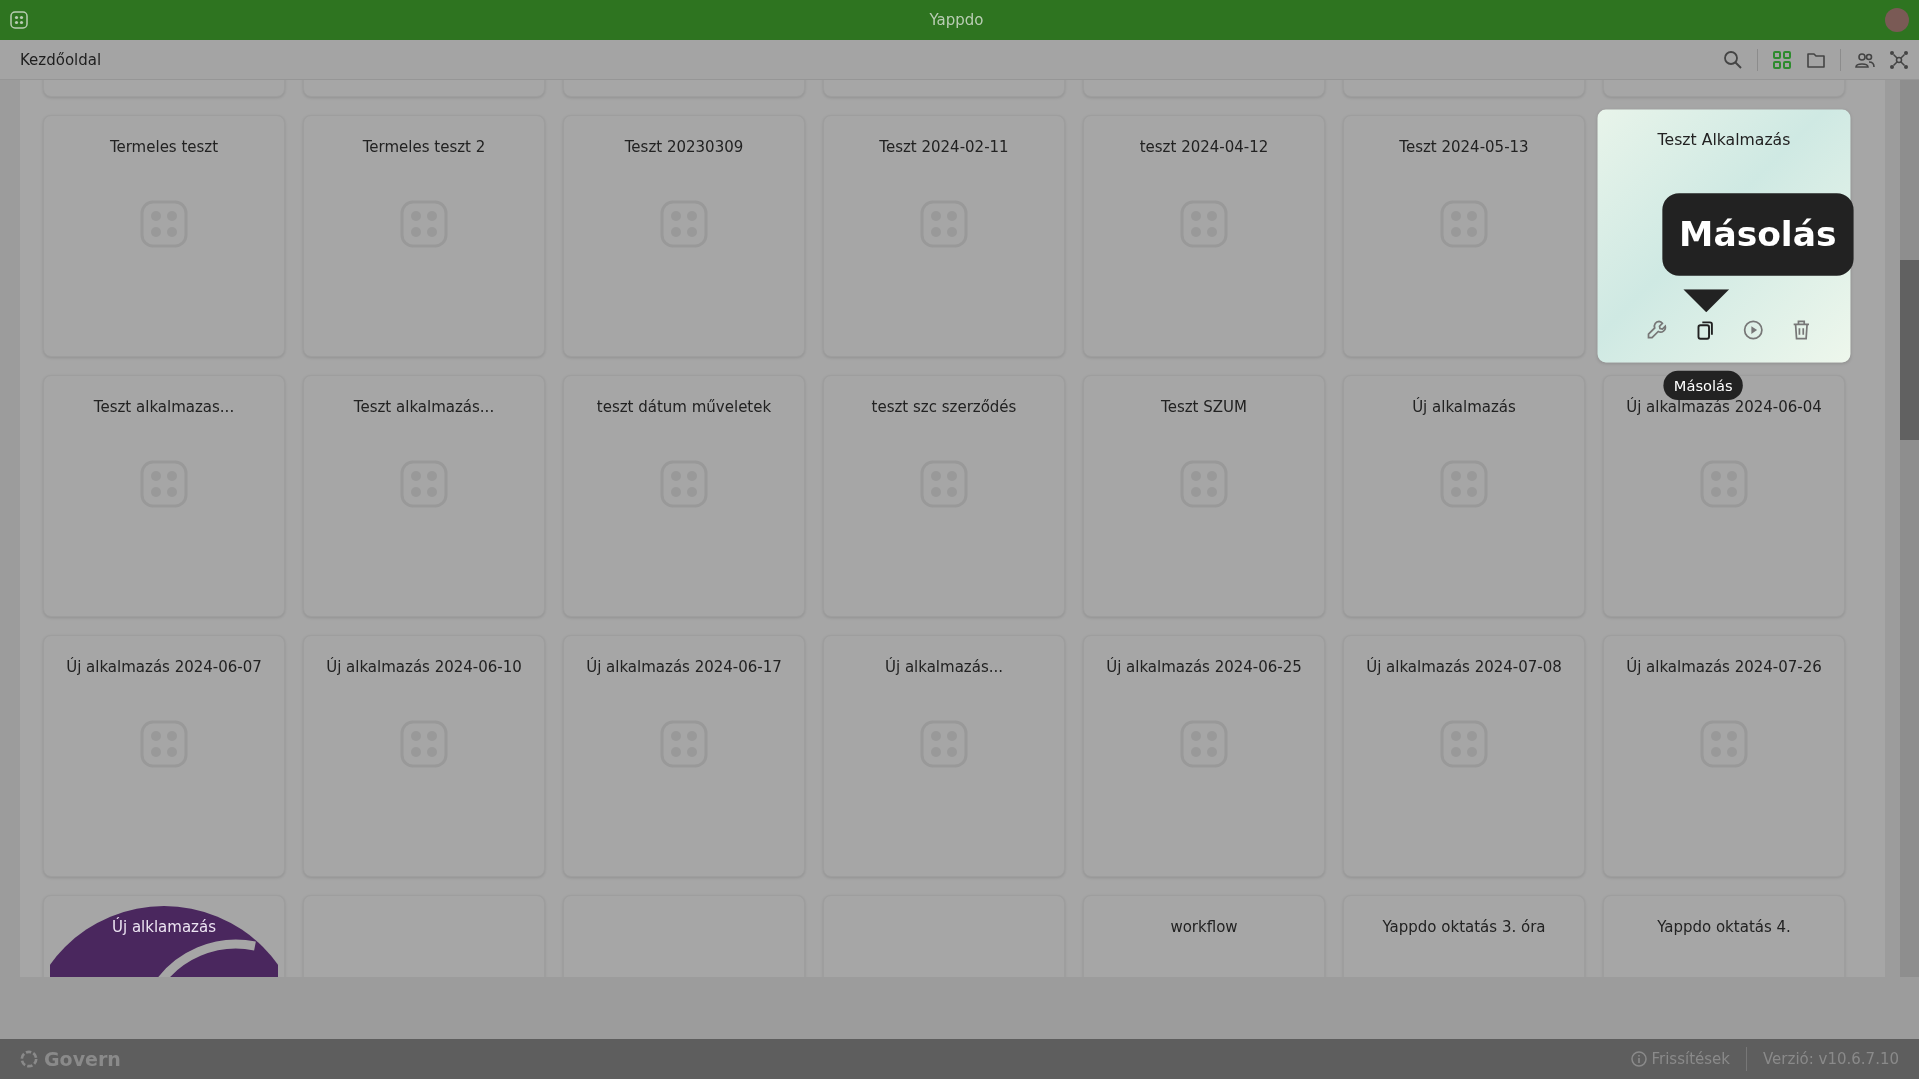  I want to click on app-title: Termeles teszt 2, so click(424, 147).